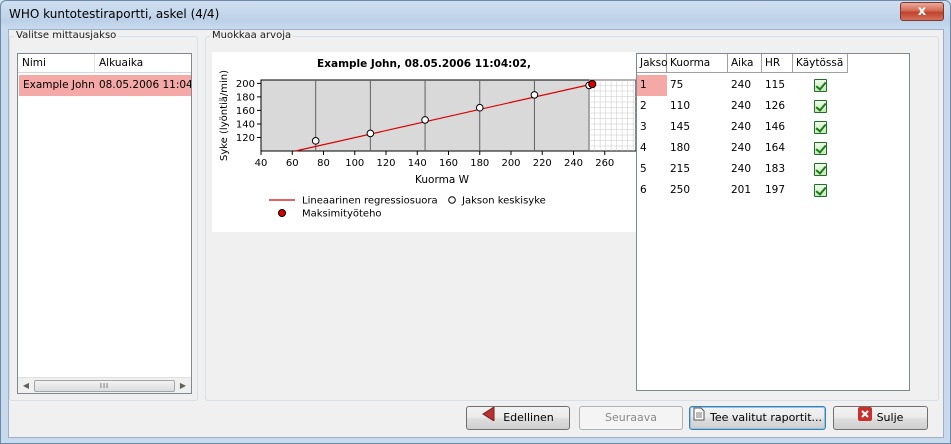 Image resolution: width=951 pixels, height=444 pixels. I want to click on cell-jakso: 5, so click(652, 169).